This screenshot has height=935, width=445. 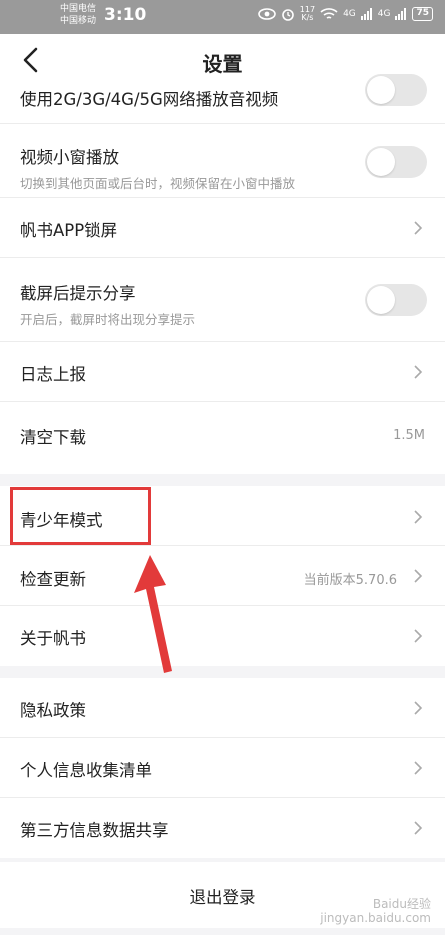 I want to click on settings-row-app-lock: 帆书APP锁屏, so click(x=222, y=228).